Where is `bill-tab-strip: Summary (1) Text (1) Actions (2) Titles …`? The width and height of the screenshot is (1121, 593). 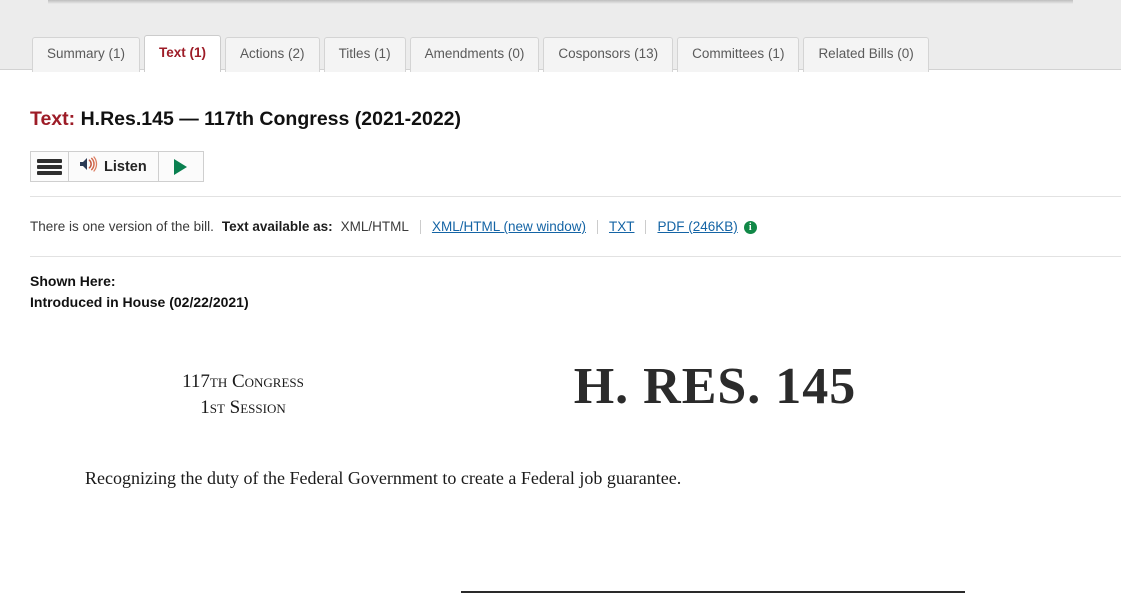 bill-tab-strip: Summary (1) Text (1) Actions (2) Titles … is located at coordinates (560, 41).